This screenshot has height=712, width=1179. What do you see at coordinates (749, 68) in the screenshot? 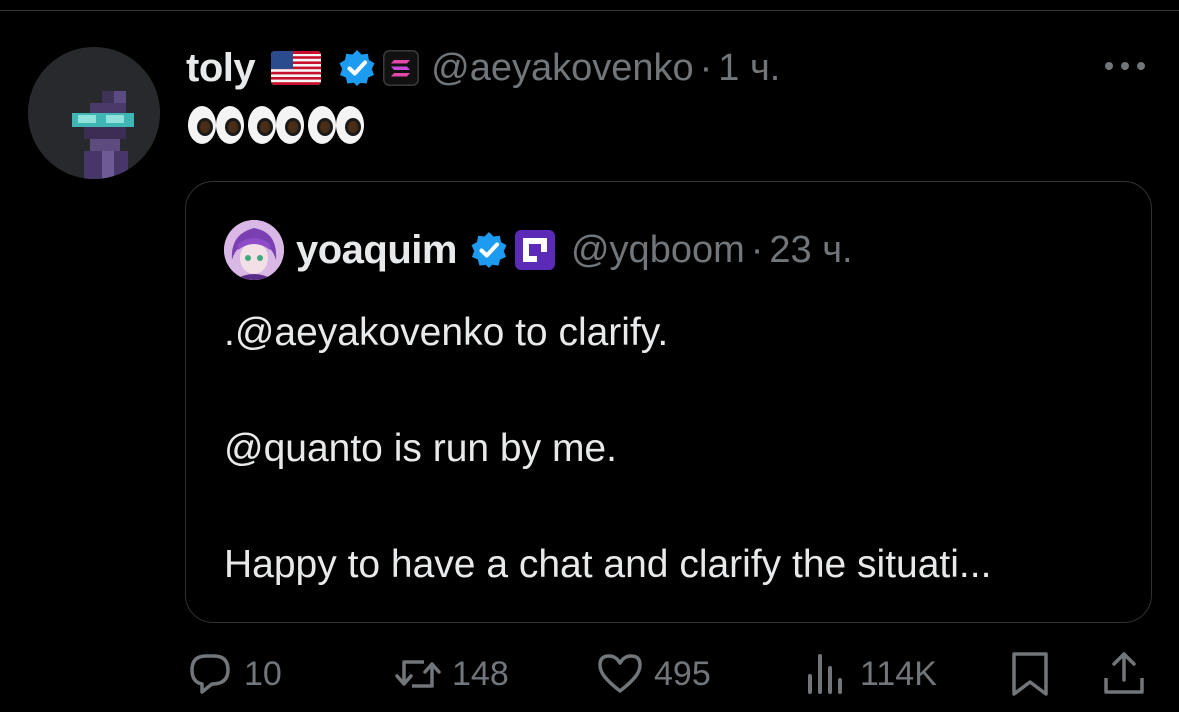
I see `tweet-timestamp: 1 ч.` at bounding box center [749, 68].